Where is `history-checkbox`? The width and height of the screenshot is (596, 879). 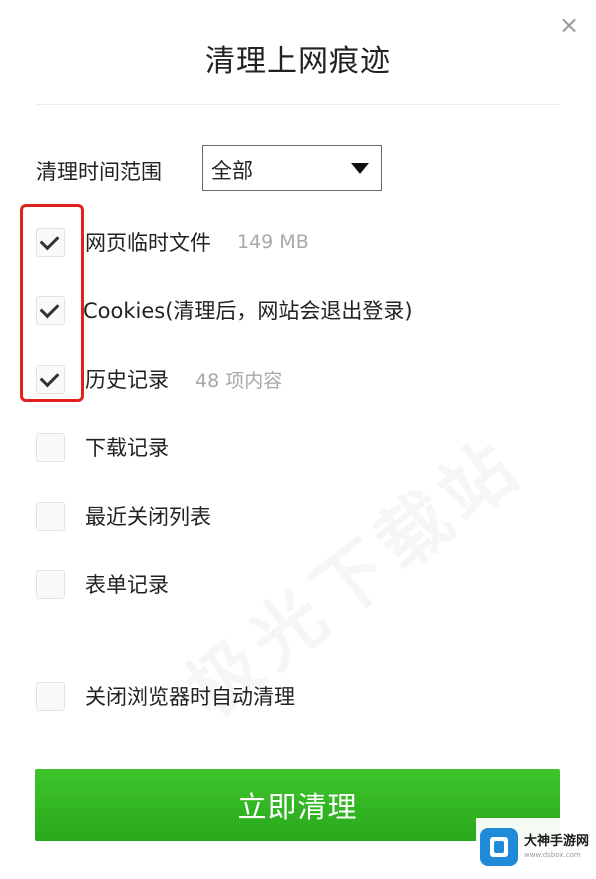
history-checkbox is located at coordinates (50, 379).